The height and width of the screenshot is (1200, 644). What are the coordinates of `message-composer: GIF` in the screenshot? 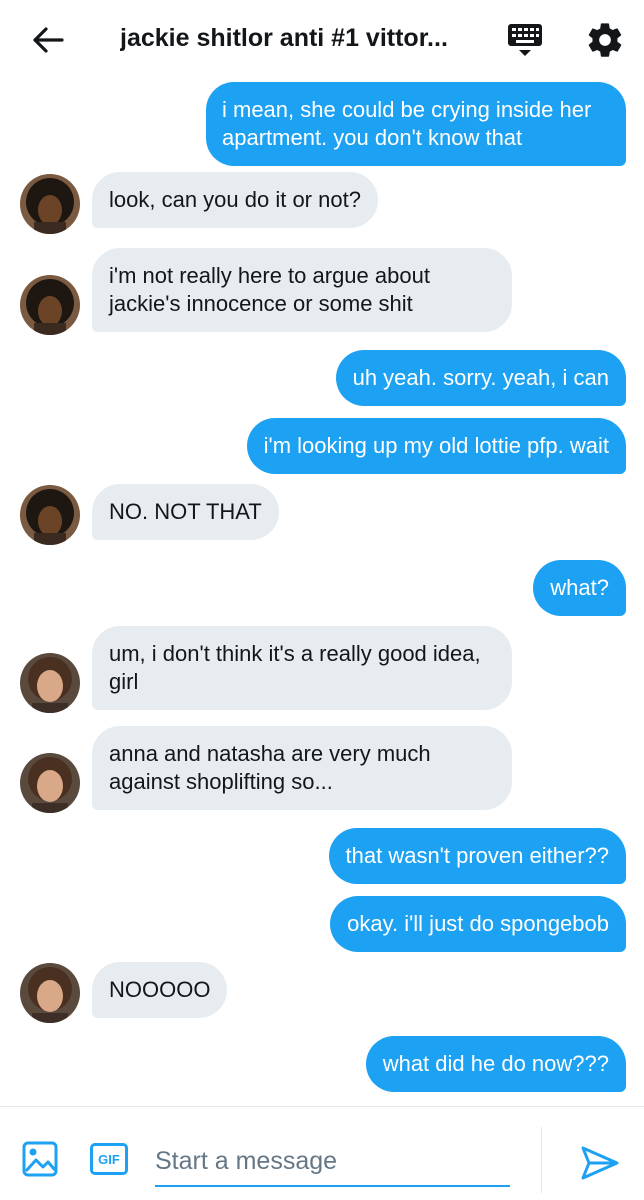 It's located at (322, 1153).